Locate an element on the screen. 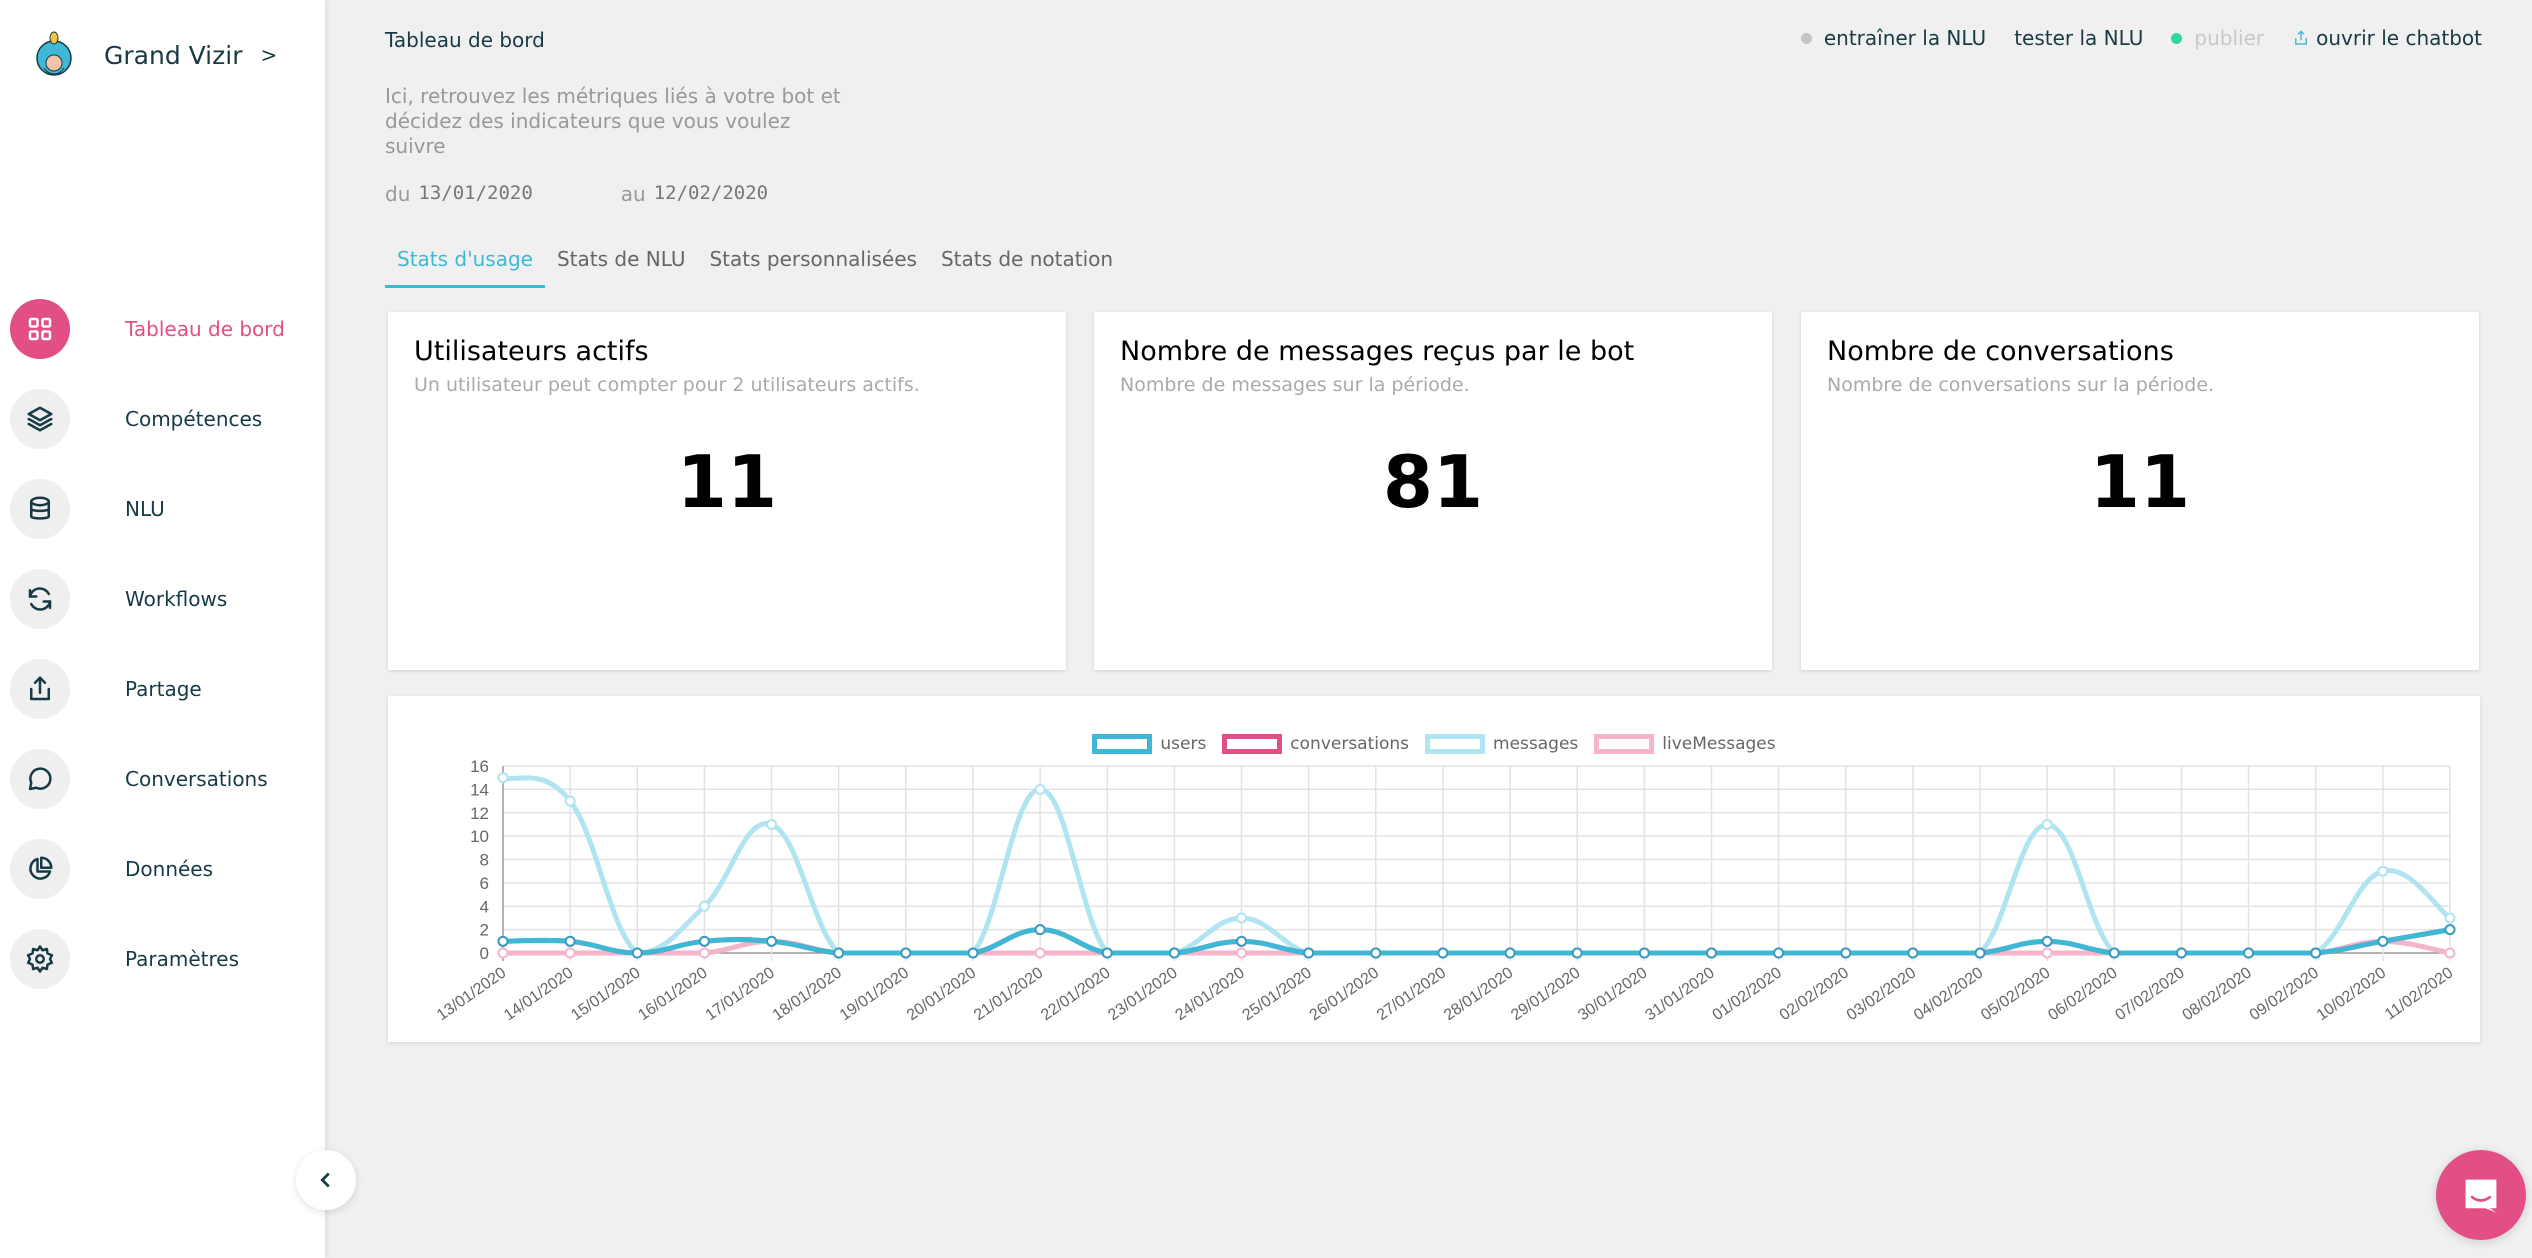  collapse-sidebar-button is located at coordinates (326, 1180).